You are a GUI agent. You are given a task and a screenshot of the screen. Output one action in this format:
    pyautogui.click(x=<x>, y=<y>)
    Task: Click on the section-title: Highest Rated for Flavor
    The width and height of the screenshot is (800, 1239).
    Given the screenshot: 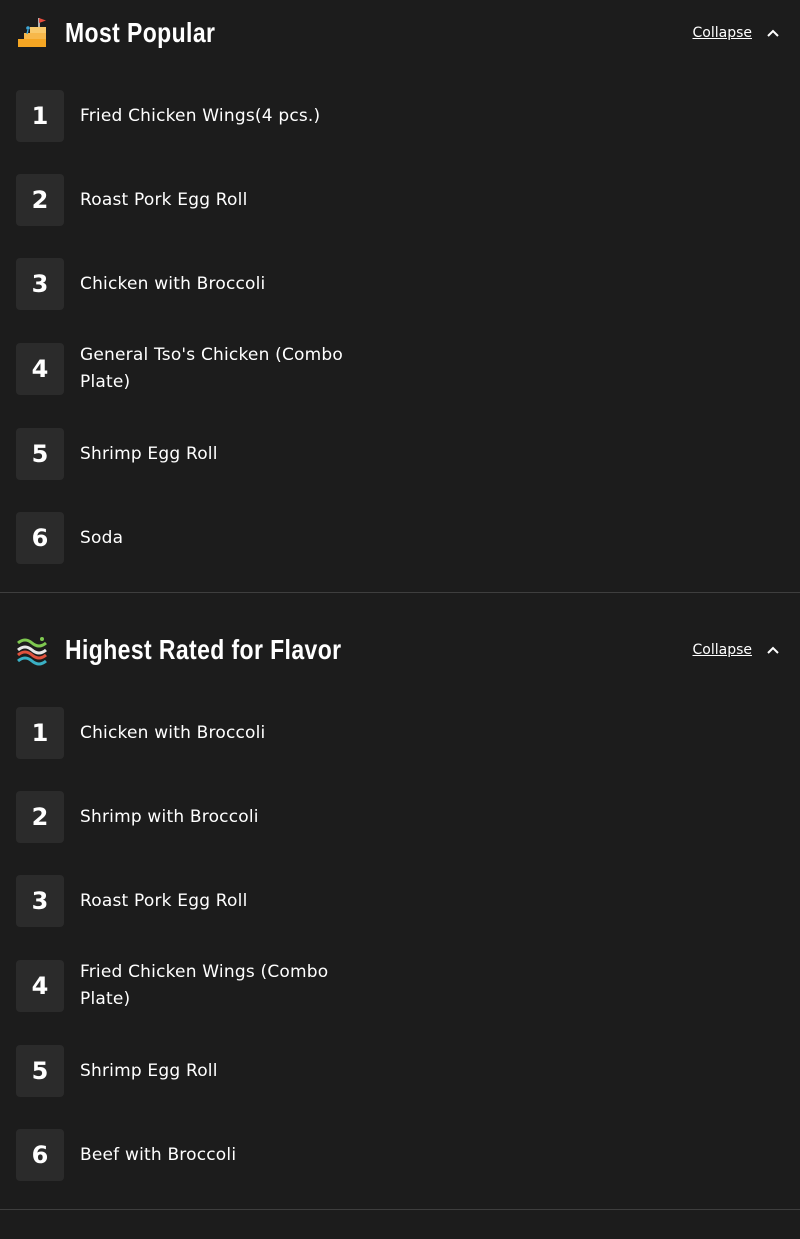 What is the action you would take?
    pyautogui.click(x=203, y=649)
    